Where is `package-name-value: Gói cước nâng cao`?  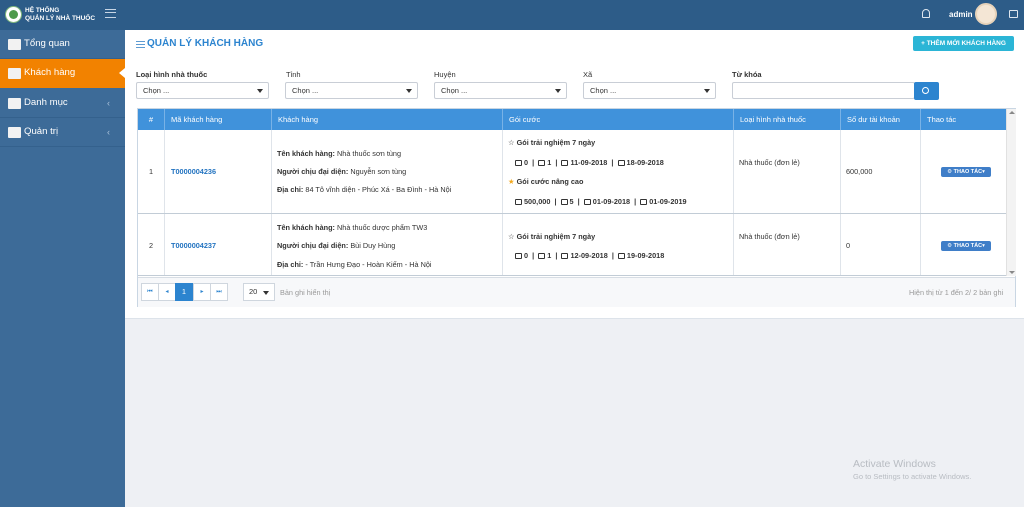 package-name-value: Gói cước nâng cao is located at coordinates (550, 181).